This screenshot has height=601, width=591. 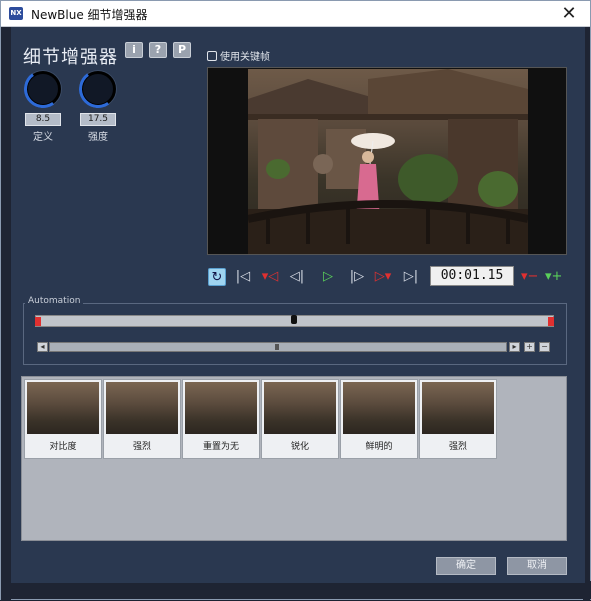 I want to click on scroll-left-button: ◂, so click(x=42, y=347).